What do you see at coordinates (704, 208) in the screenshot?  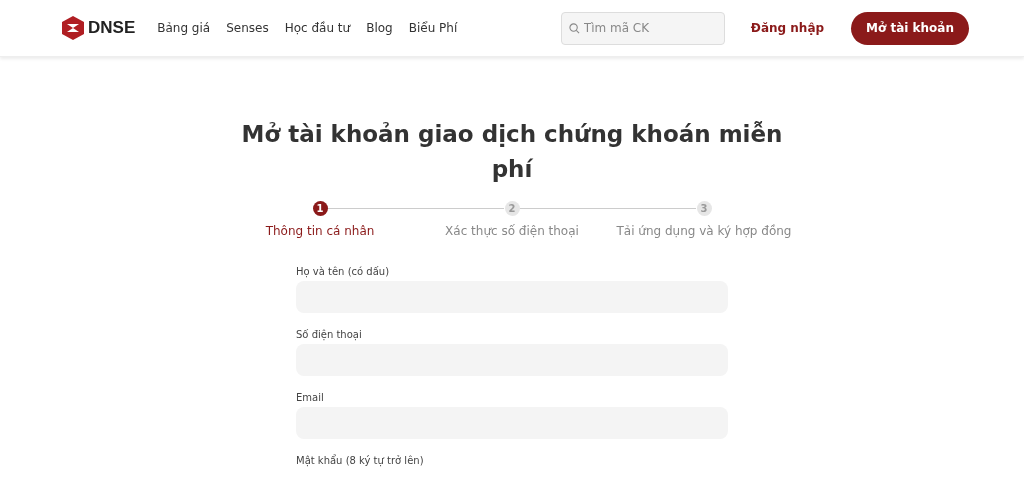 I see `step-number: 3` at bounding box center [704, 208].